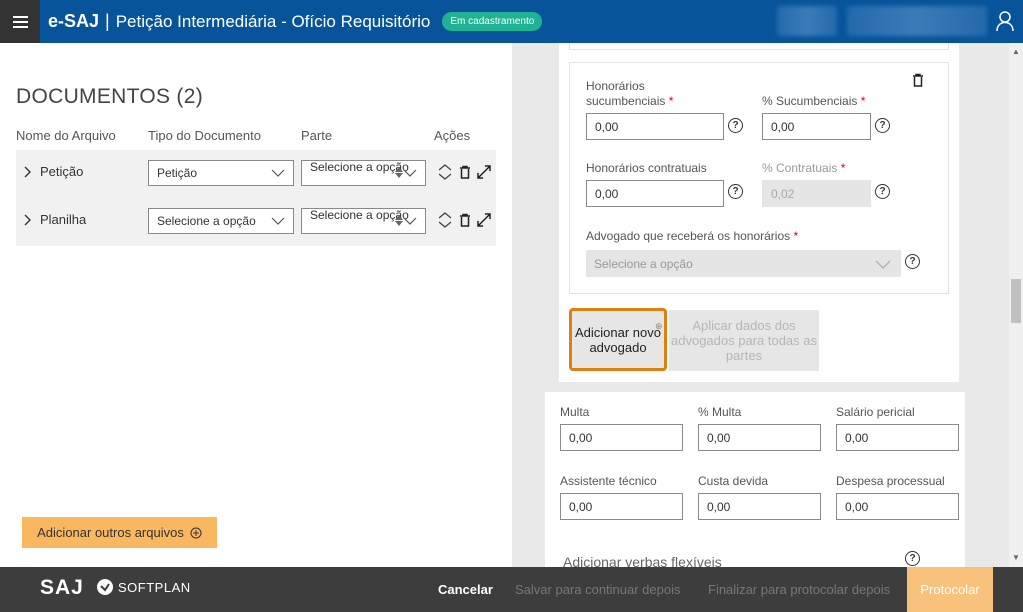 The image size is (1023, 612). I want to click on pct-suc-label: % Sucumbenciais *, so click(813, 101).